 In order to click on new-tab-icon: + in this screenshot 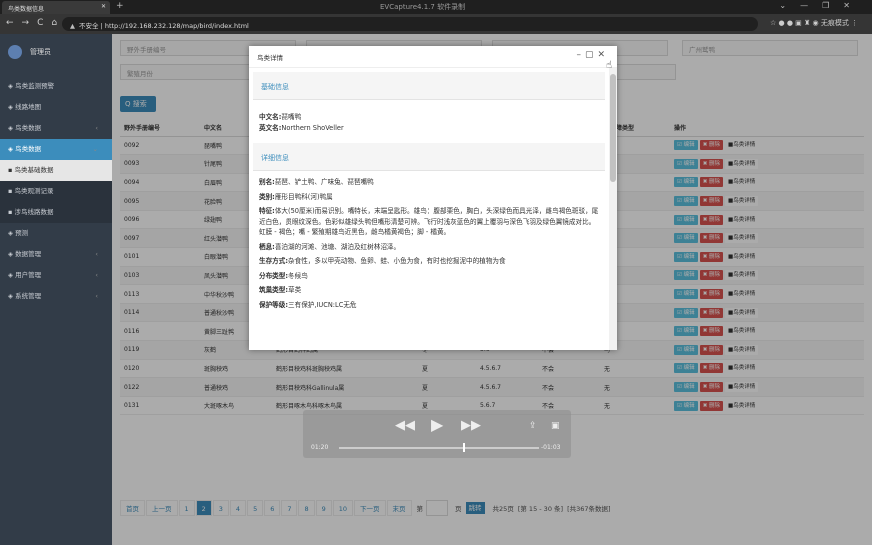, I will do `click(120, 6)`.